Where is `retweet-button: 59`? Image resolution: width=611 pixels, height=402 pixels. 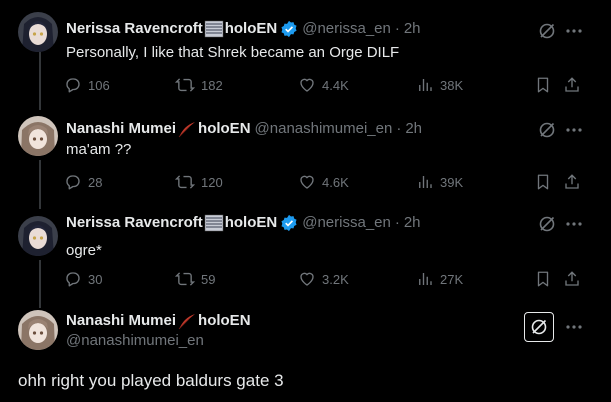 retweet-button: 59 is located at coordinates (195, 279).